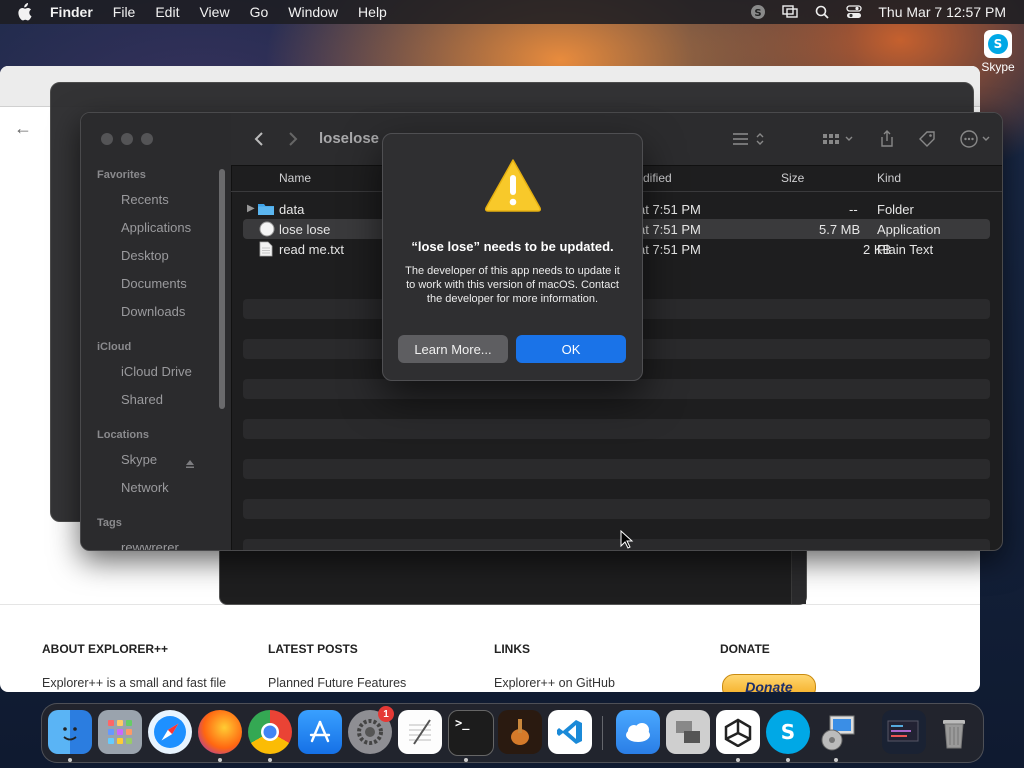 Image resolution: width=1024 pixels, height=768 pixels. What do you see at coordinates (123, 435) in the screenshot?
I see `sidebar-locations-heading: Locations` at bounding box center [123, 435].